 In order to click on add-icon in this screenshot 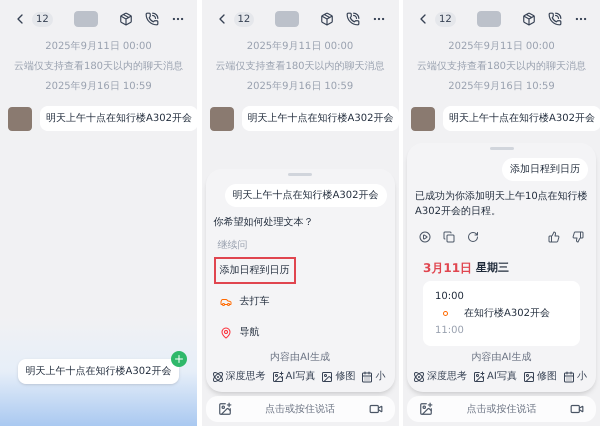, I will do `click(179, 358)`.